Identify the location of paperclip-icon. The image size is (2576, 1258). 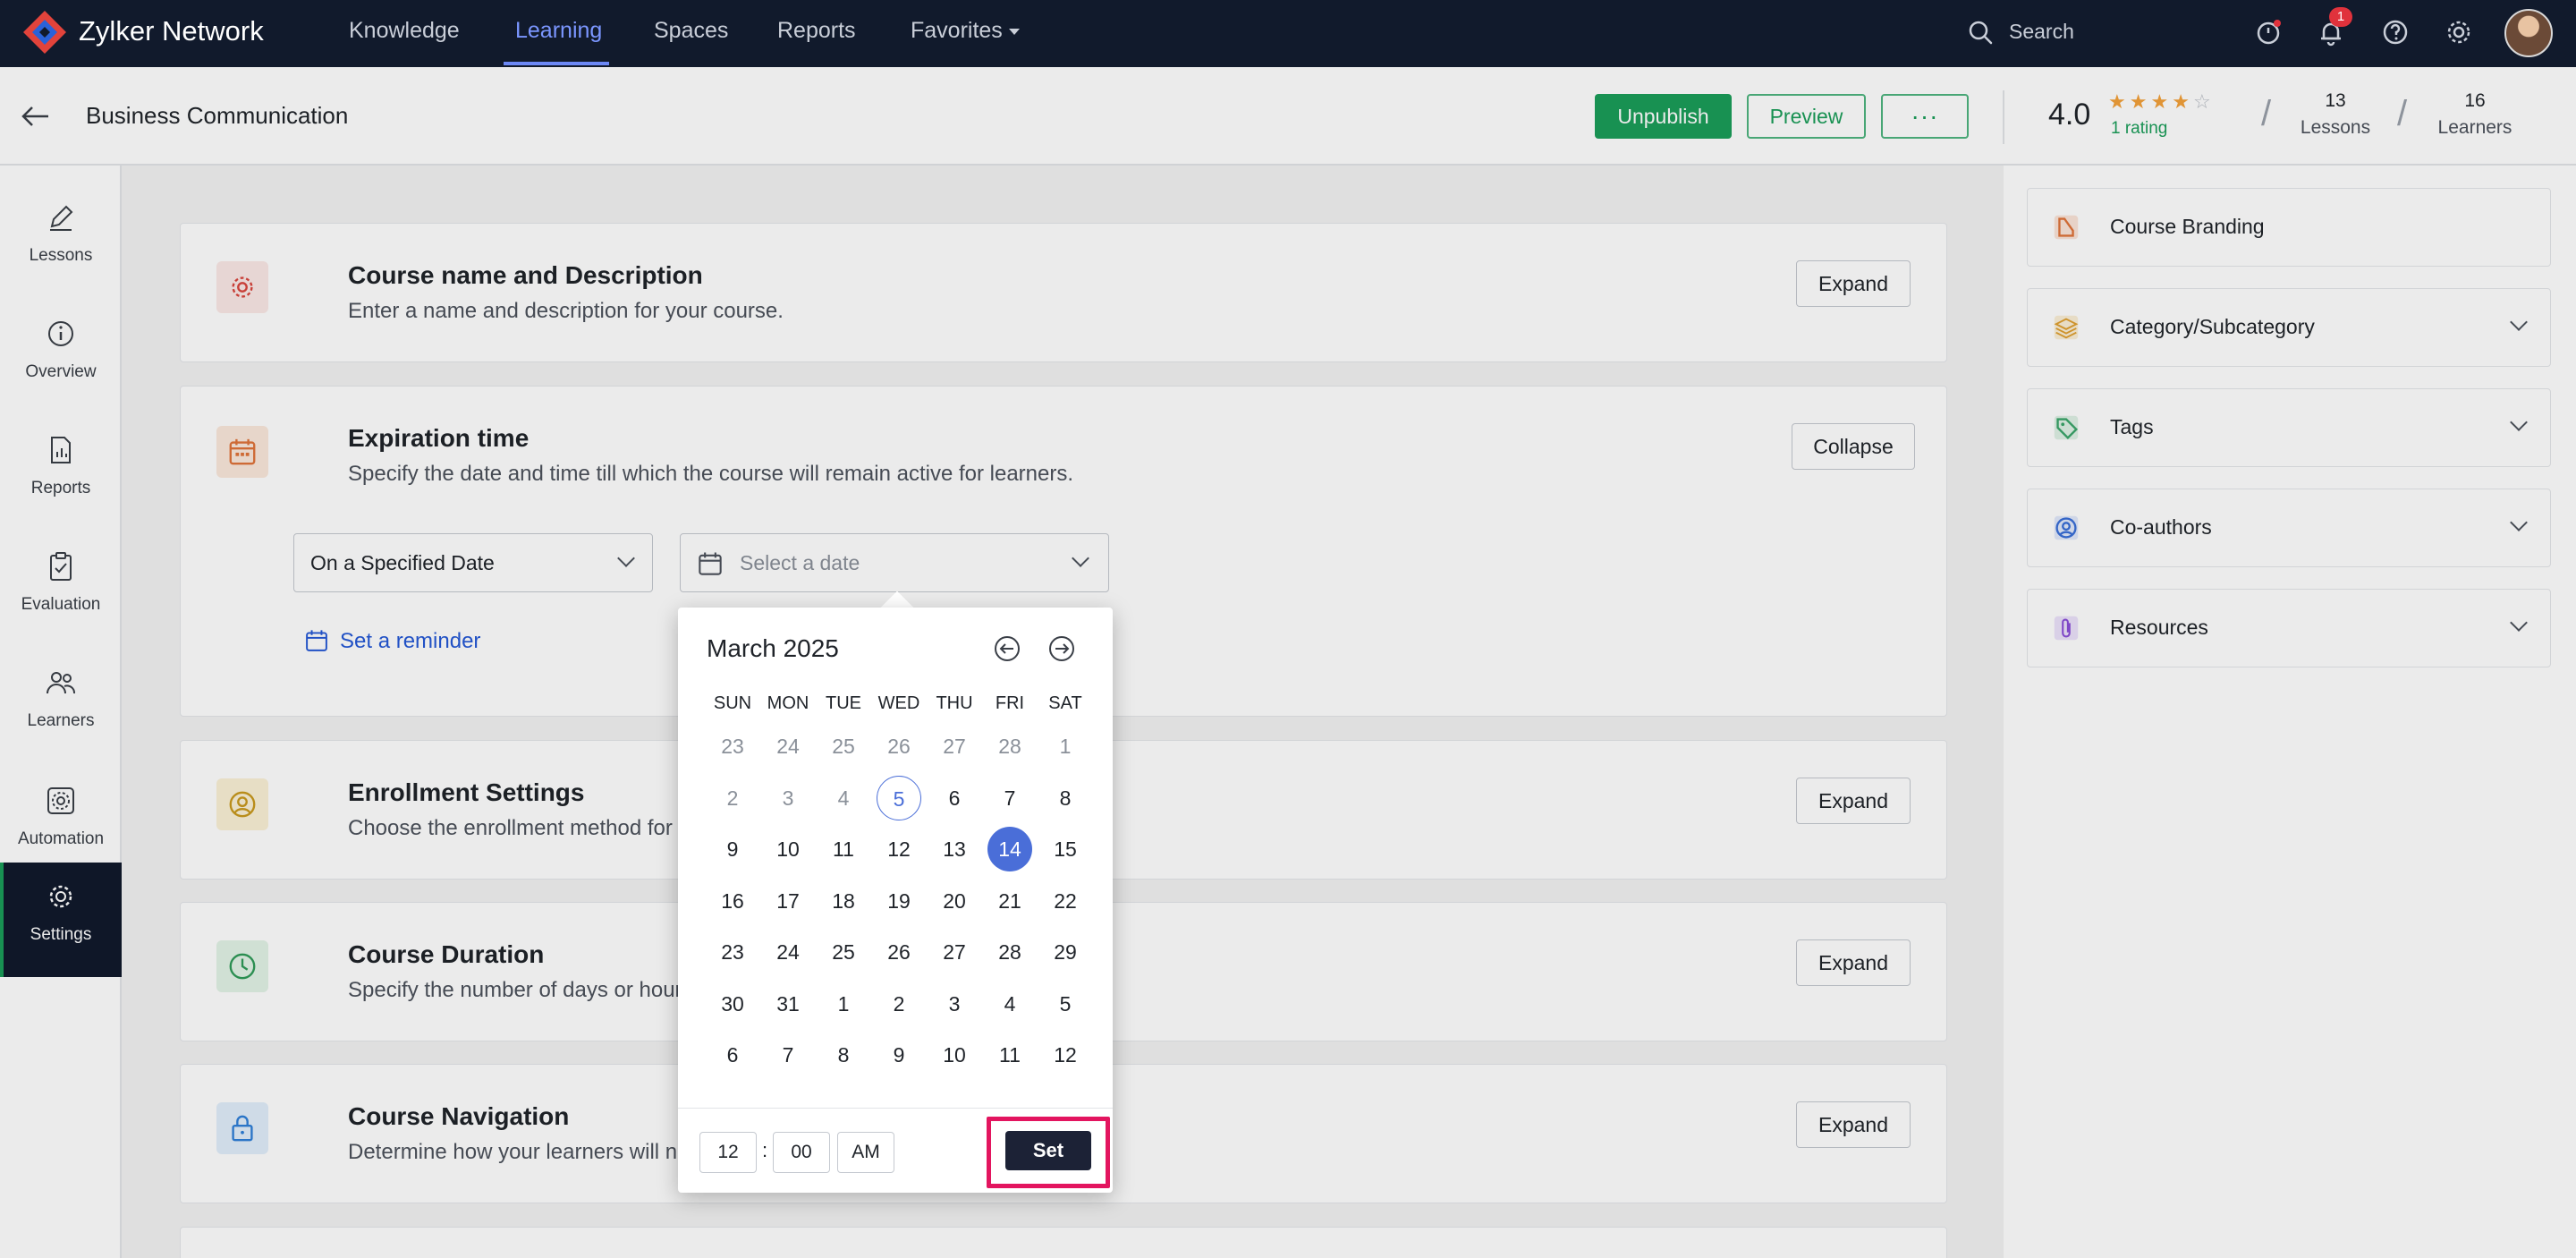
(2066, 628).